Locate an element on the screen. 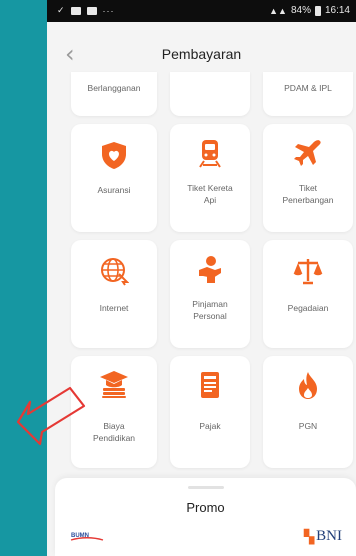 Image resolution: width=356 pixels, height=556 pixels. tax-document-icon is located at coordinates (210, 385).